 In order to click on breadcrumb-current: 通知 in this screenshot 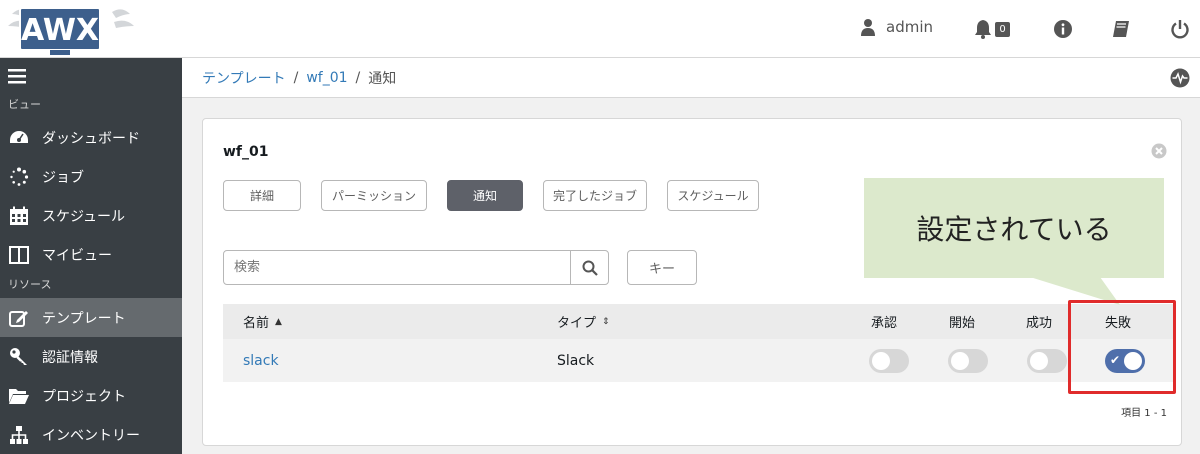, I will do `click(382, 78)`.